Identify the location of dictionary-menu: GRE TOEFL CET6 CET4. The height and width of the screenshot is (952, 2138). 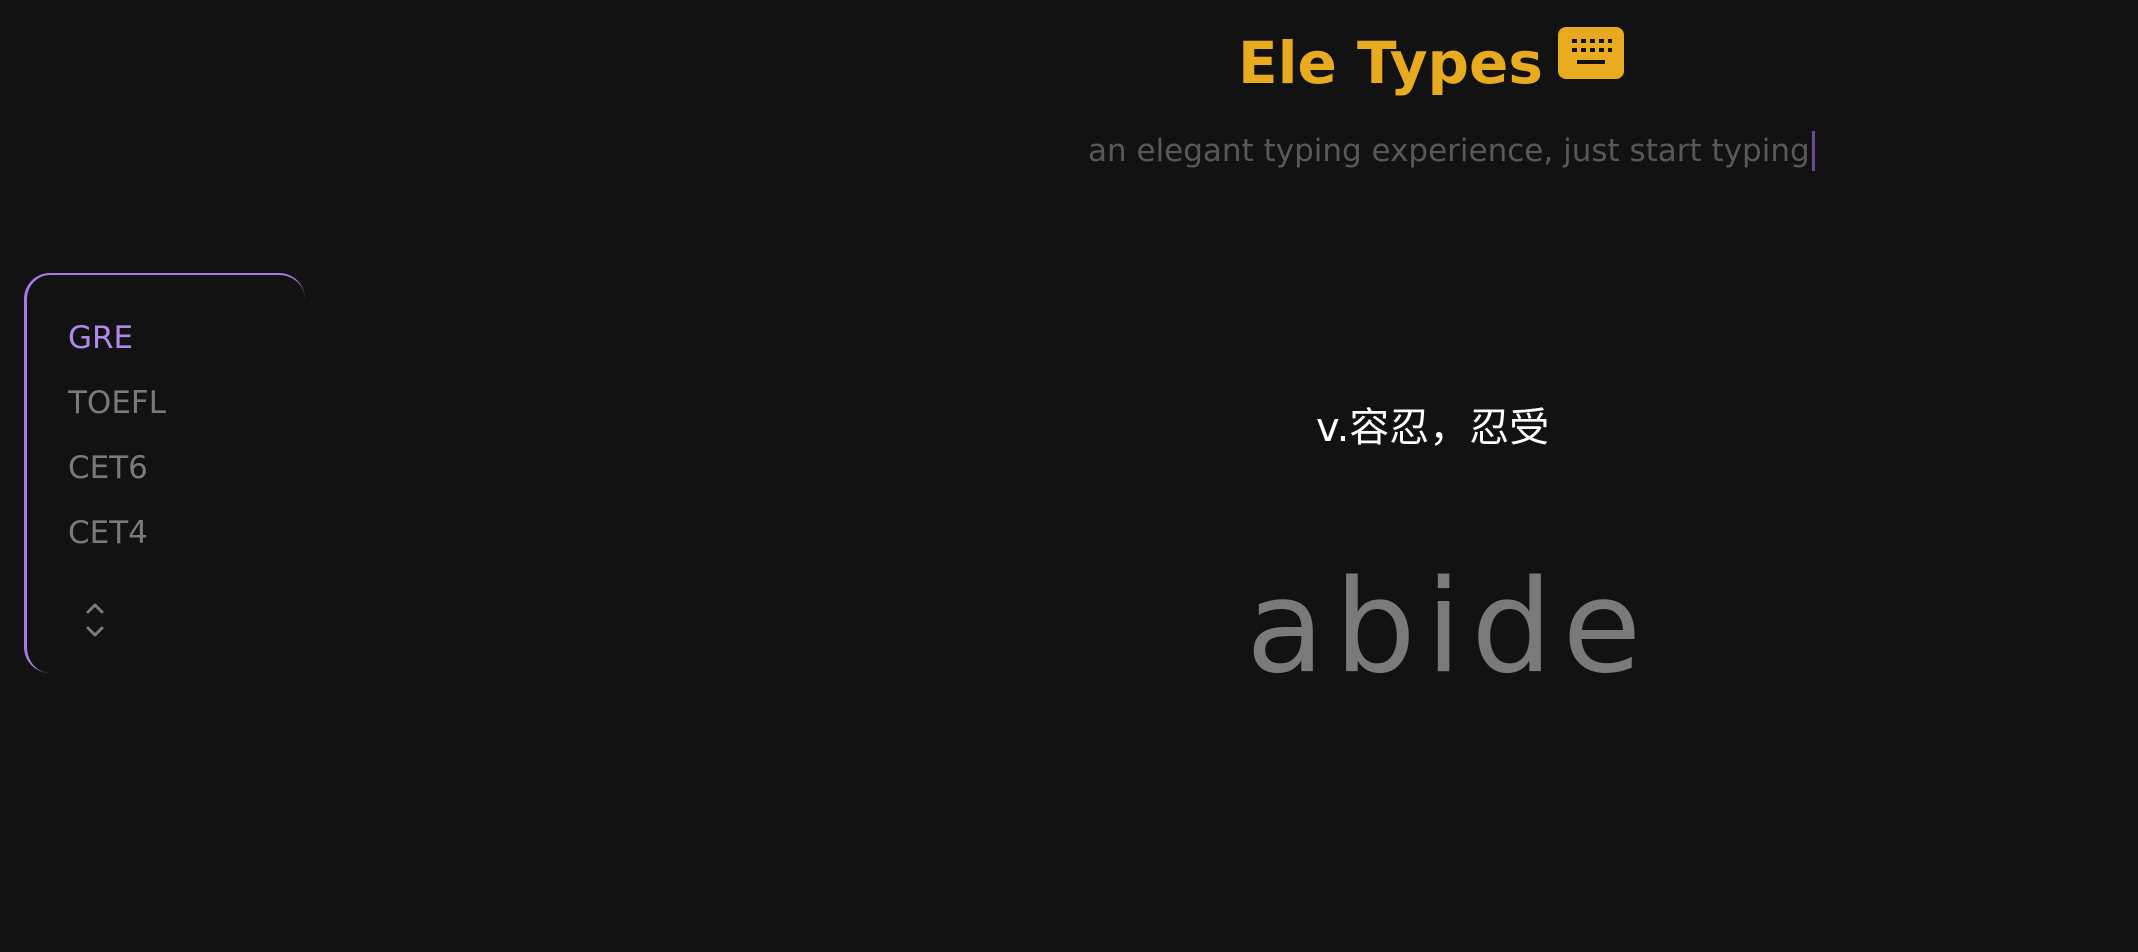
(164, 473).